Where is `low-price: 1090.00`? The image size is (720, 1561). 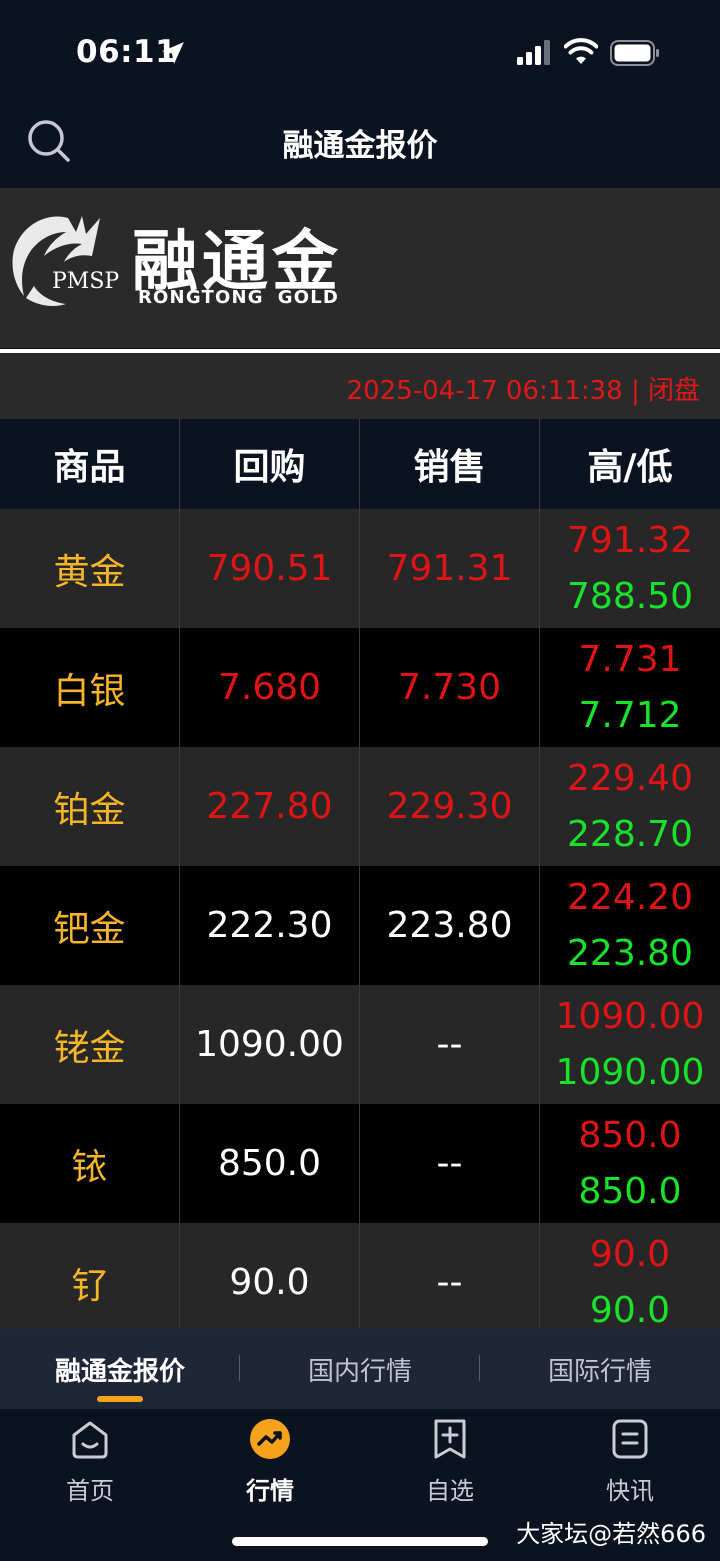 low-price: 1090.00 is located at coordinates (630, 1072).